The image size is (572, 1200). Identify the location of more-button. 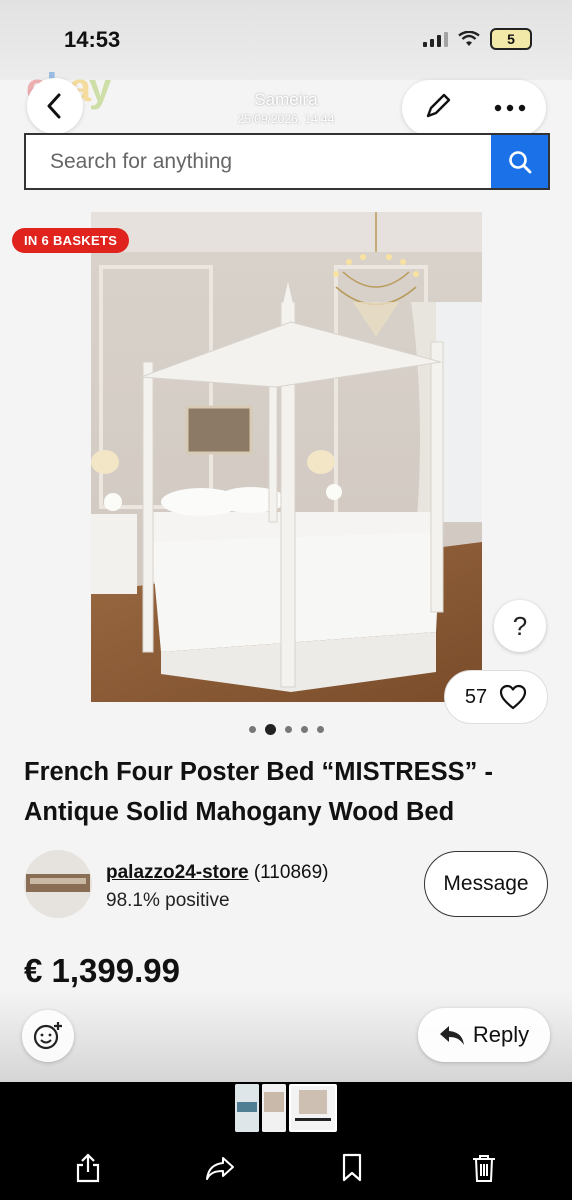
(510, 108).